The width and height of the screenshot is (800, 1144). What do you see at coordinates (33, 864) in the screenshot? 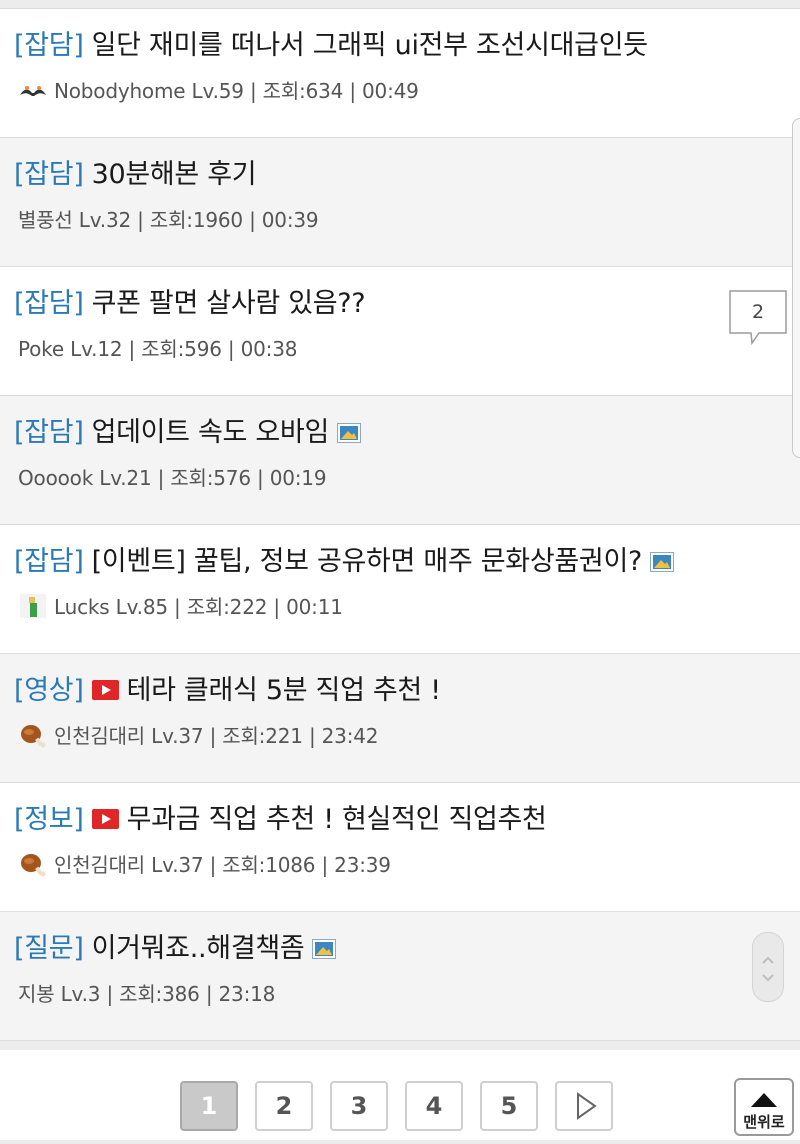
I see `chicken-leg-level-icon` at bounding box center [33, 864].